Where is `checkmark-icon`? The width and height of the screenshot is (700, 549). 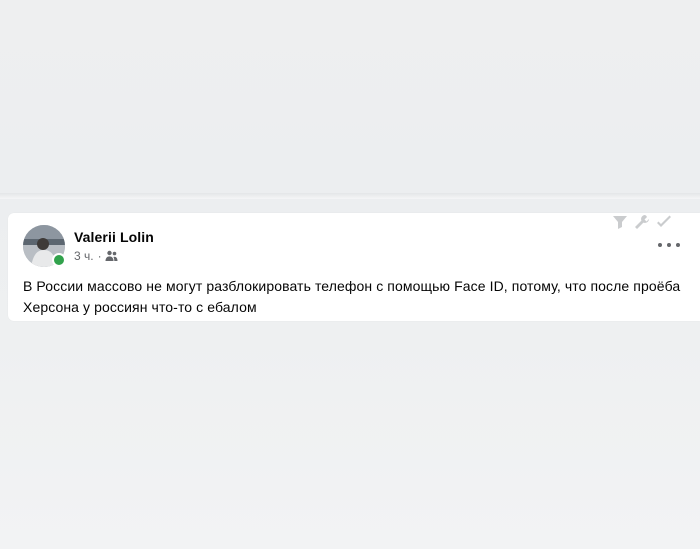 checkmark-icon is located at coordinates (664, 222).